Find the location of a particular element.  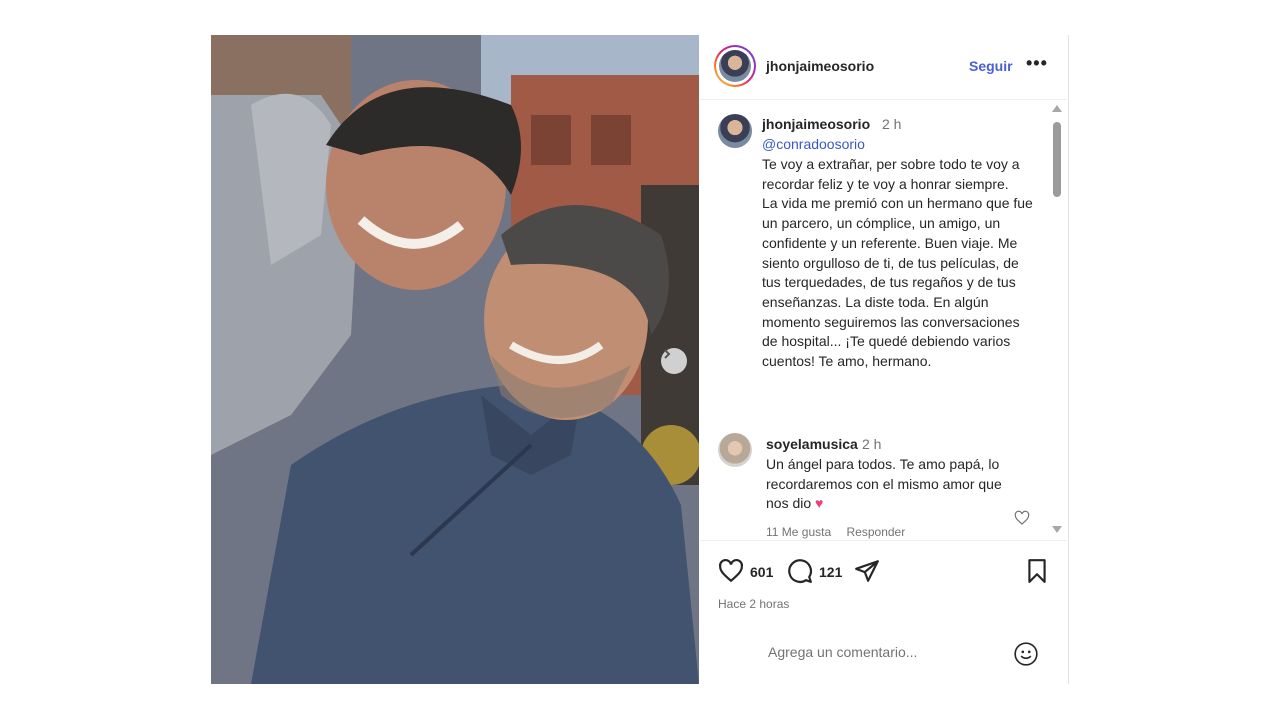

more-options-button: ••• is located at coordinates (1037, 63).